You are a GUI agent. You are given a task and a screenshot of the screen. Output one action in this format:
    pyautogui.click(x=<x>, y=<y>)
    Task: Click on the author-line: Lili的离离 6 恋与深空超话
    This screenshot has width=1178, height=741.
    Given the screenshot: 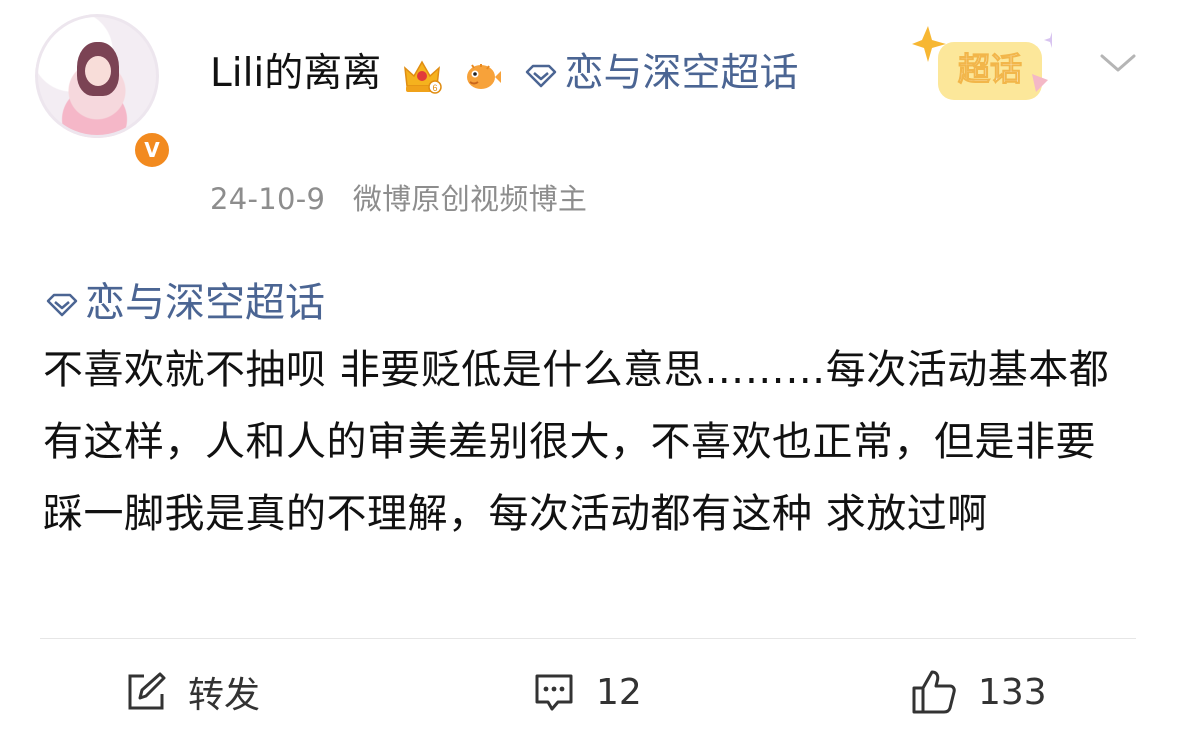 What is the action you would take?
    pyautogui.click(x=520, y=74)
    